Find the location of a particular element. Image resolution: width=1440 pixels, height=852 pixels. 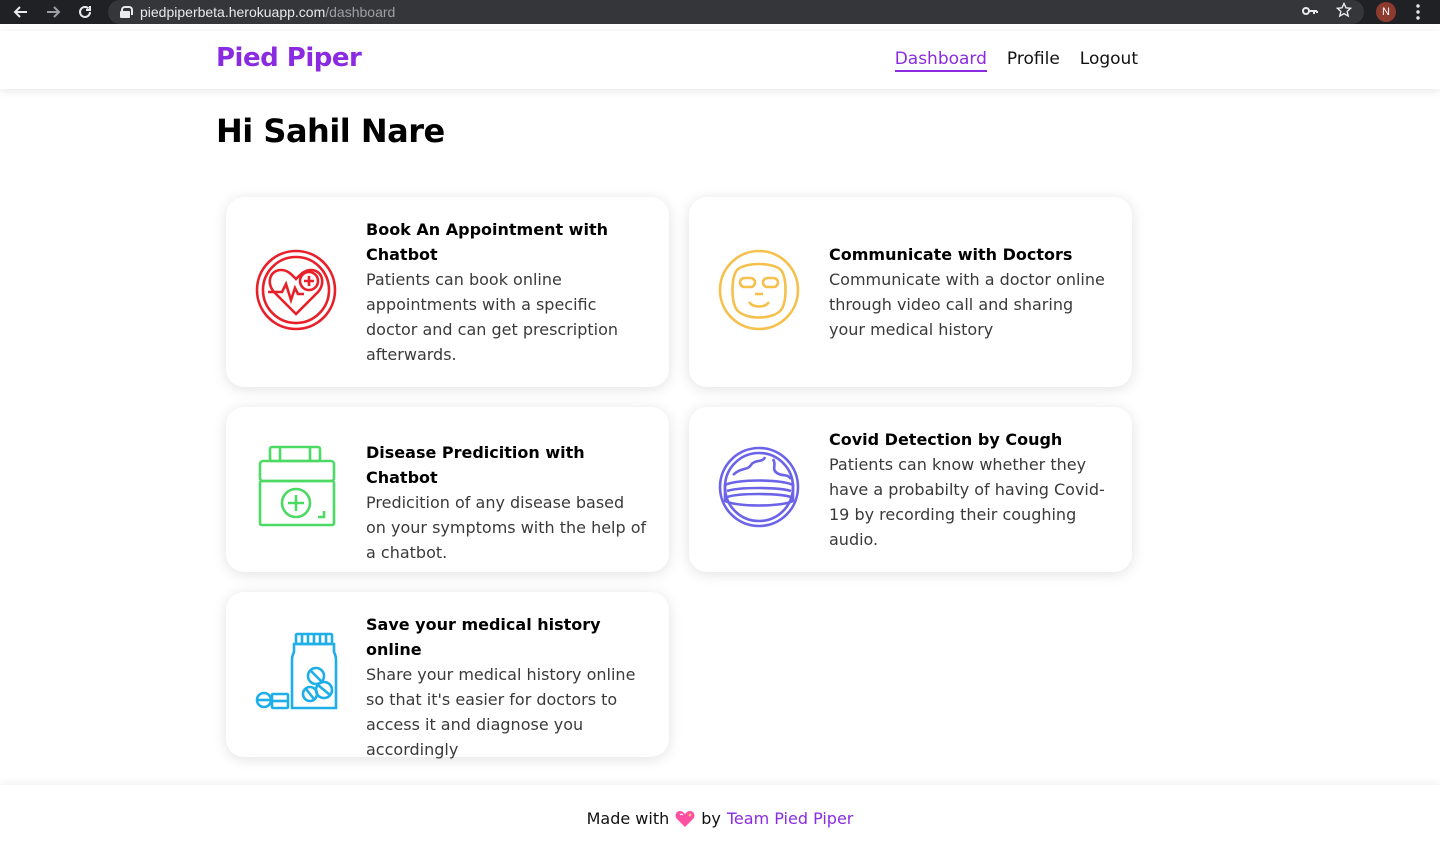

card-title: Communicate with Doctors is located at coordinates (951, 254).